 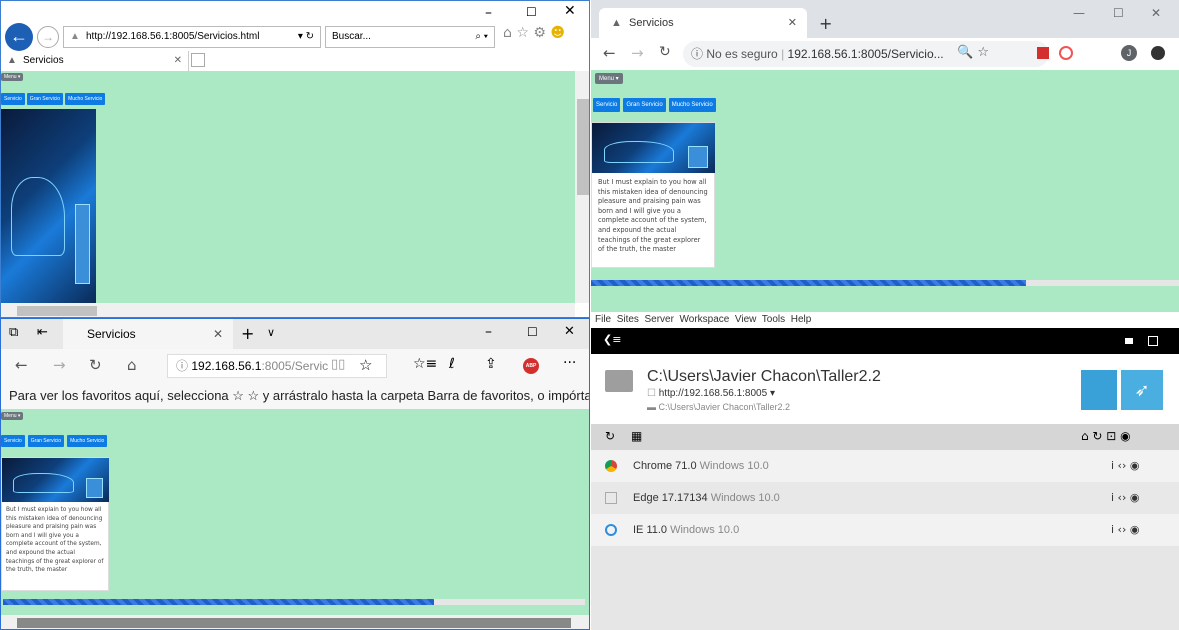 What do you see at coordinates (1079, 13) in the screenshot?
I see `chrome-minimize-button: —` at bounding box center [1079, 13].